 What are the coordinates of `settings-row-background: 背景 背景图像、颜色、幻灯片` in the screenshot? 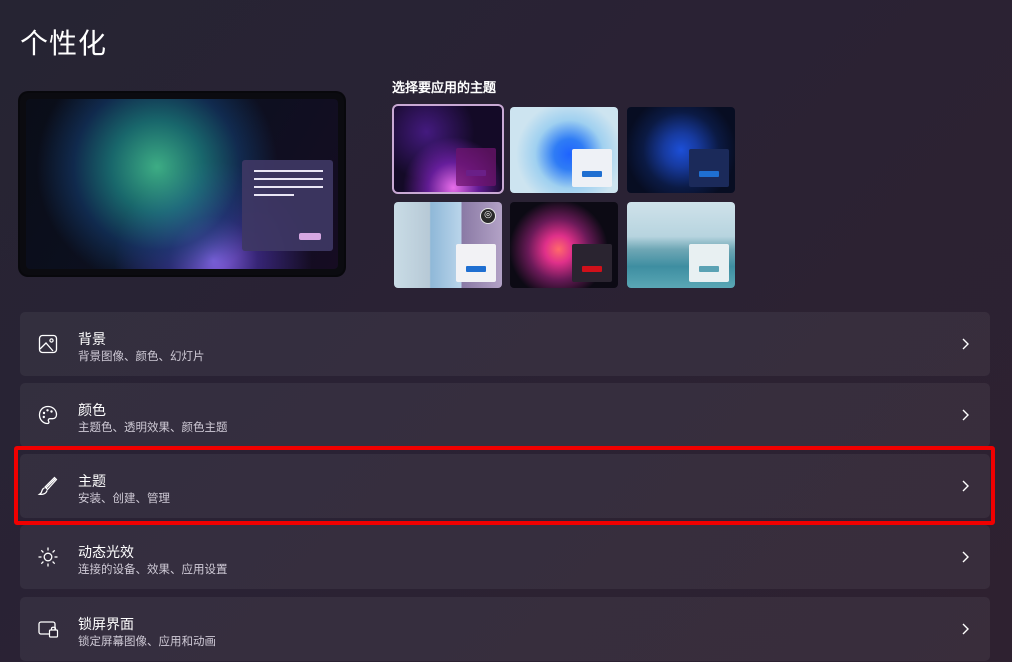 It's located at (505, 344).